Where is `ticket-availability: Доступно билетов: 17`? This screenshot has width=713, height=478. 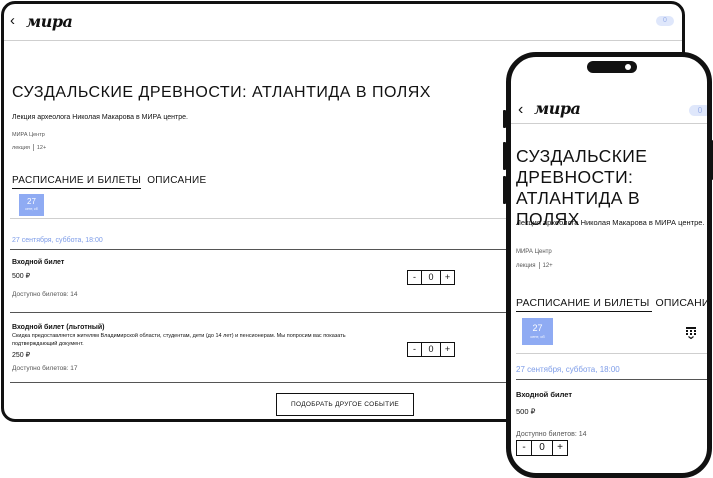
ticket-availability: Доступно билетов: 17 is located at coordinates (45, 368).